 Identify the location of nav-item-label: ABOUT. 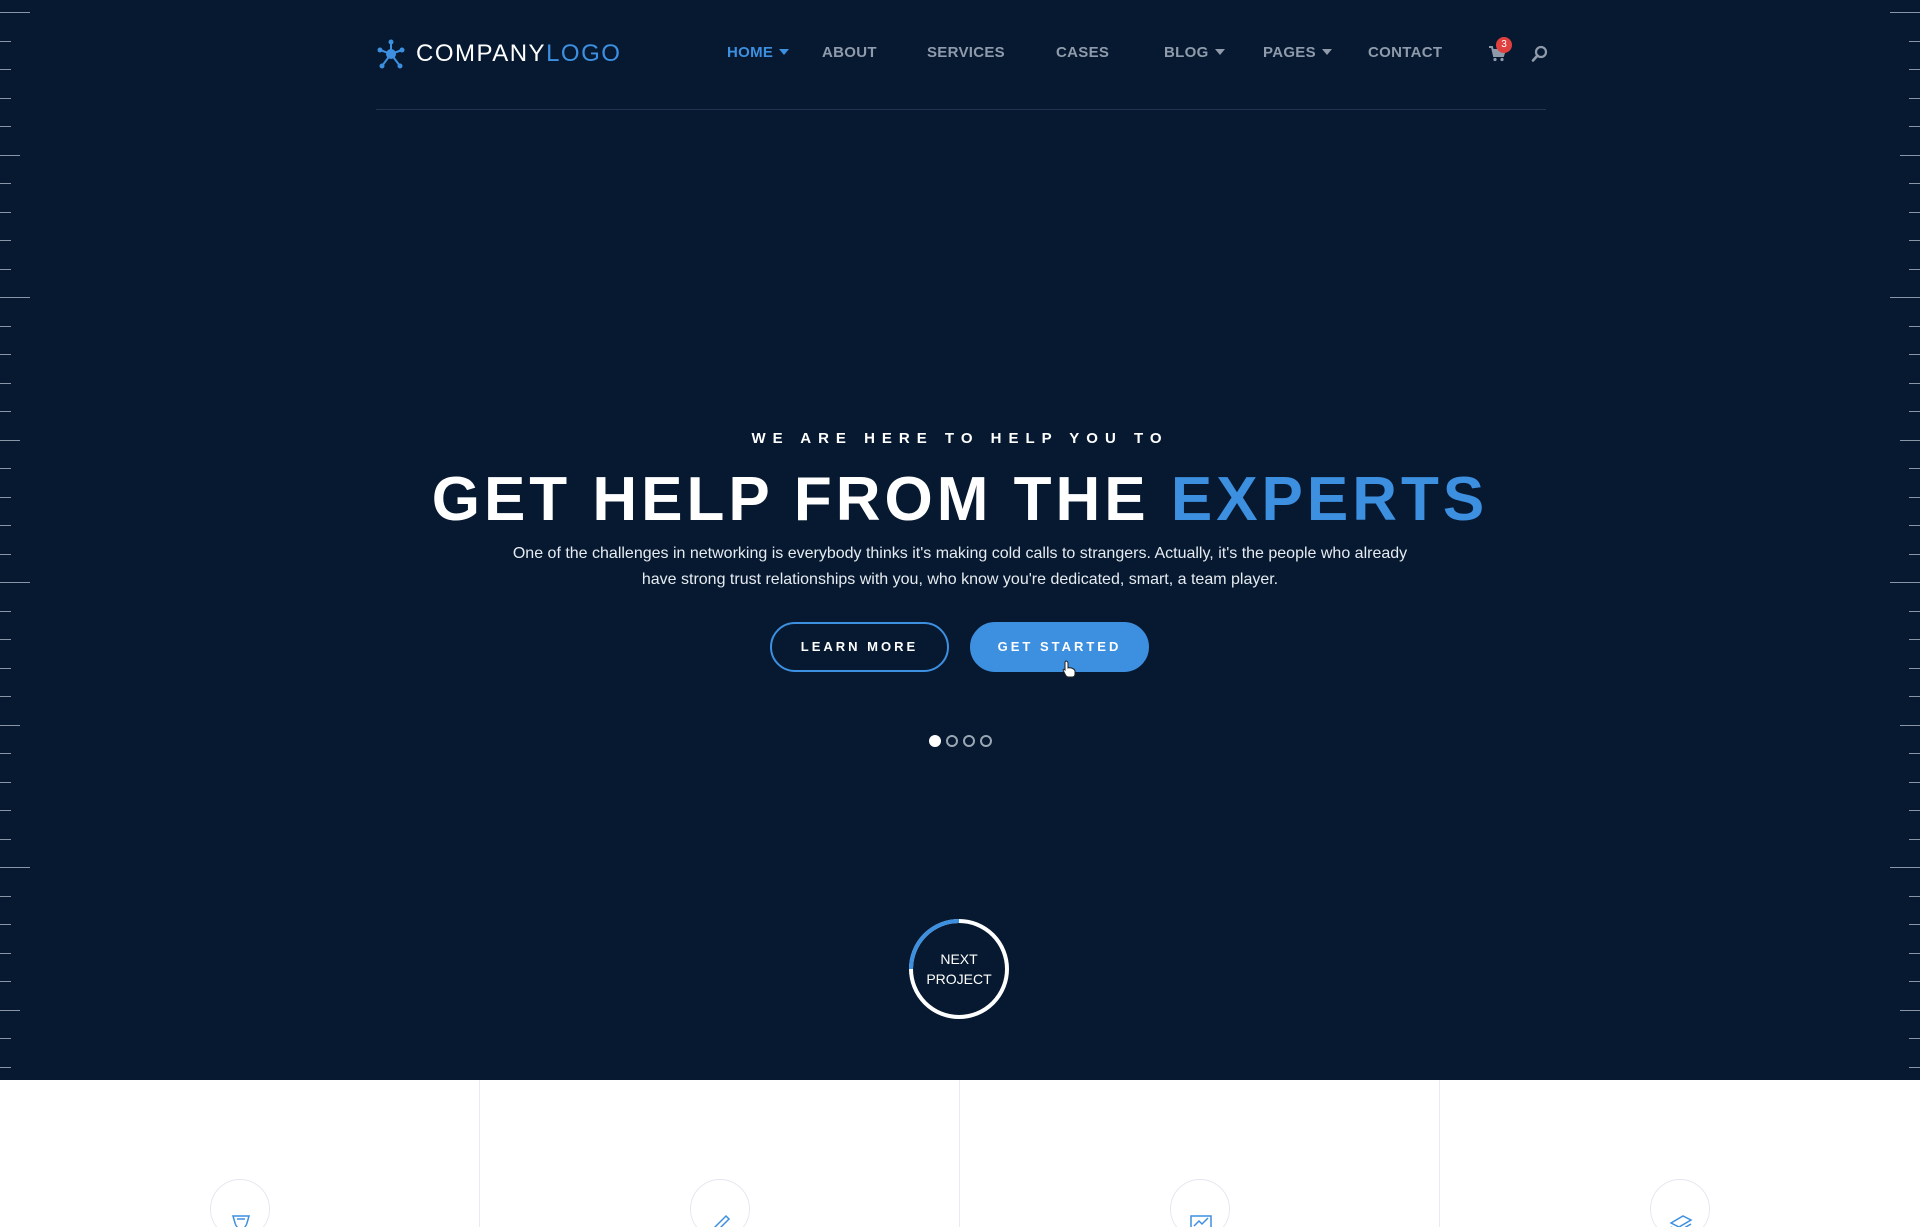
(849, 52).